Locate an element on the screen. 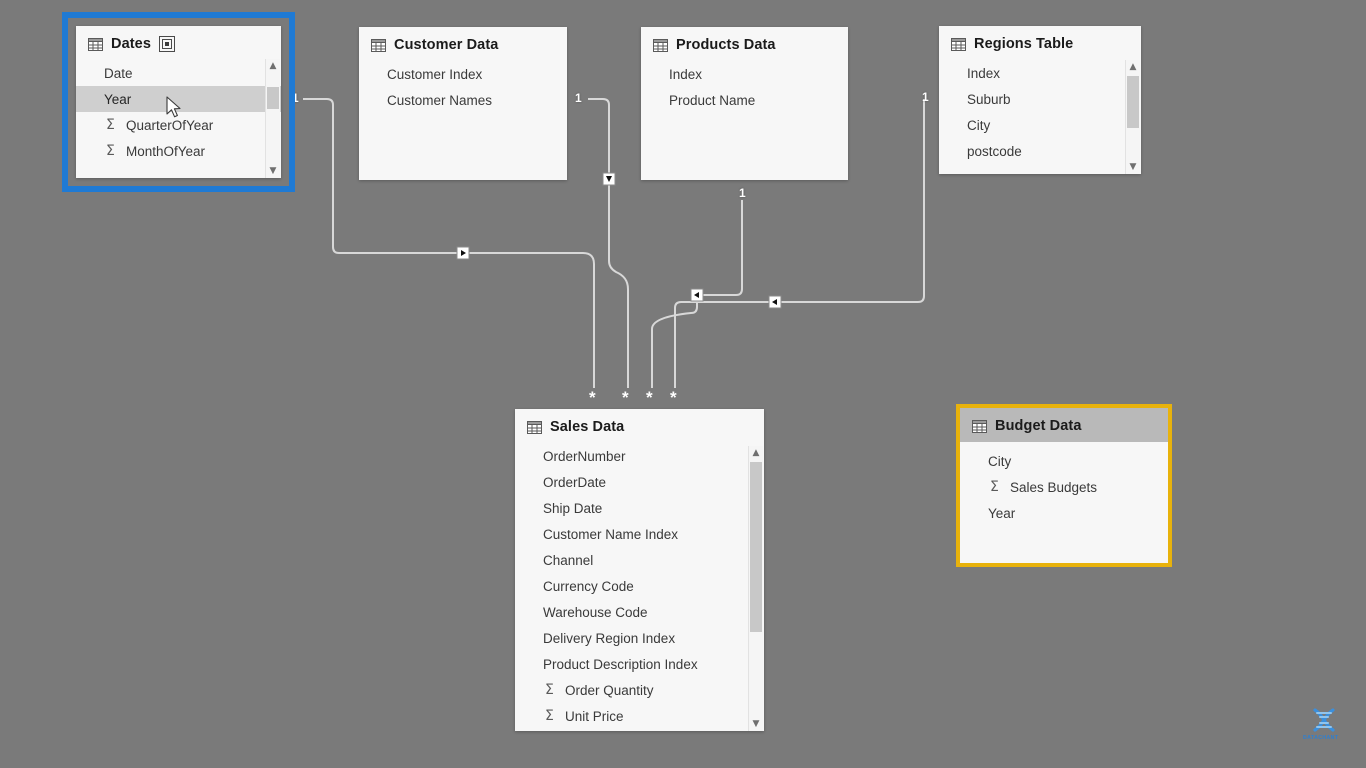 The height and width of the screenshot is (768, 1366). field-row: Suburb is located at coordinates (1040, 99).